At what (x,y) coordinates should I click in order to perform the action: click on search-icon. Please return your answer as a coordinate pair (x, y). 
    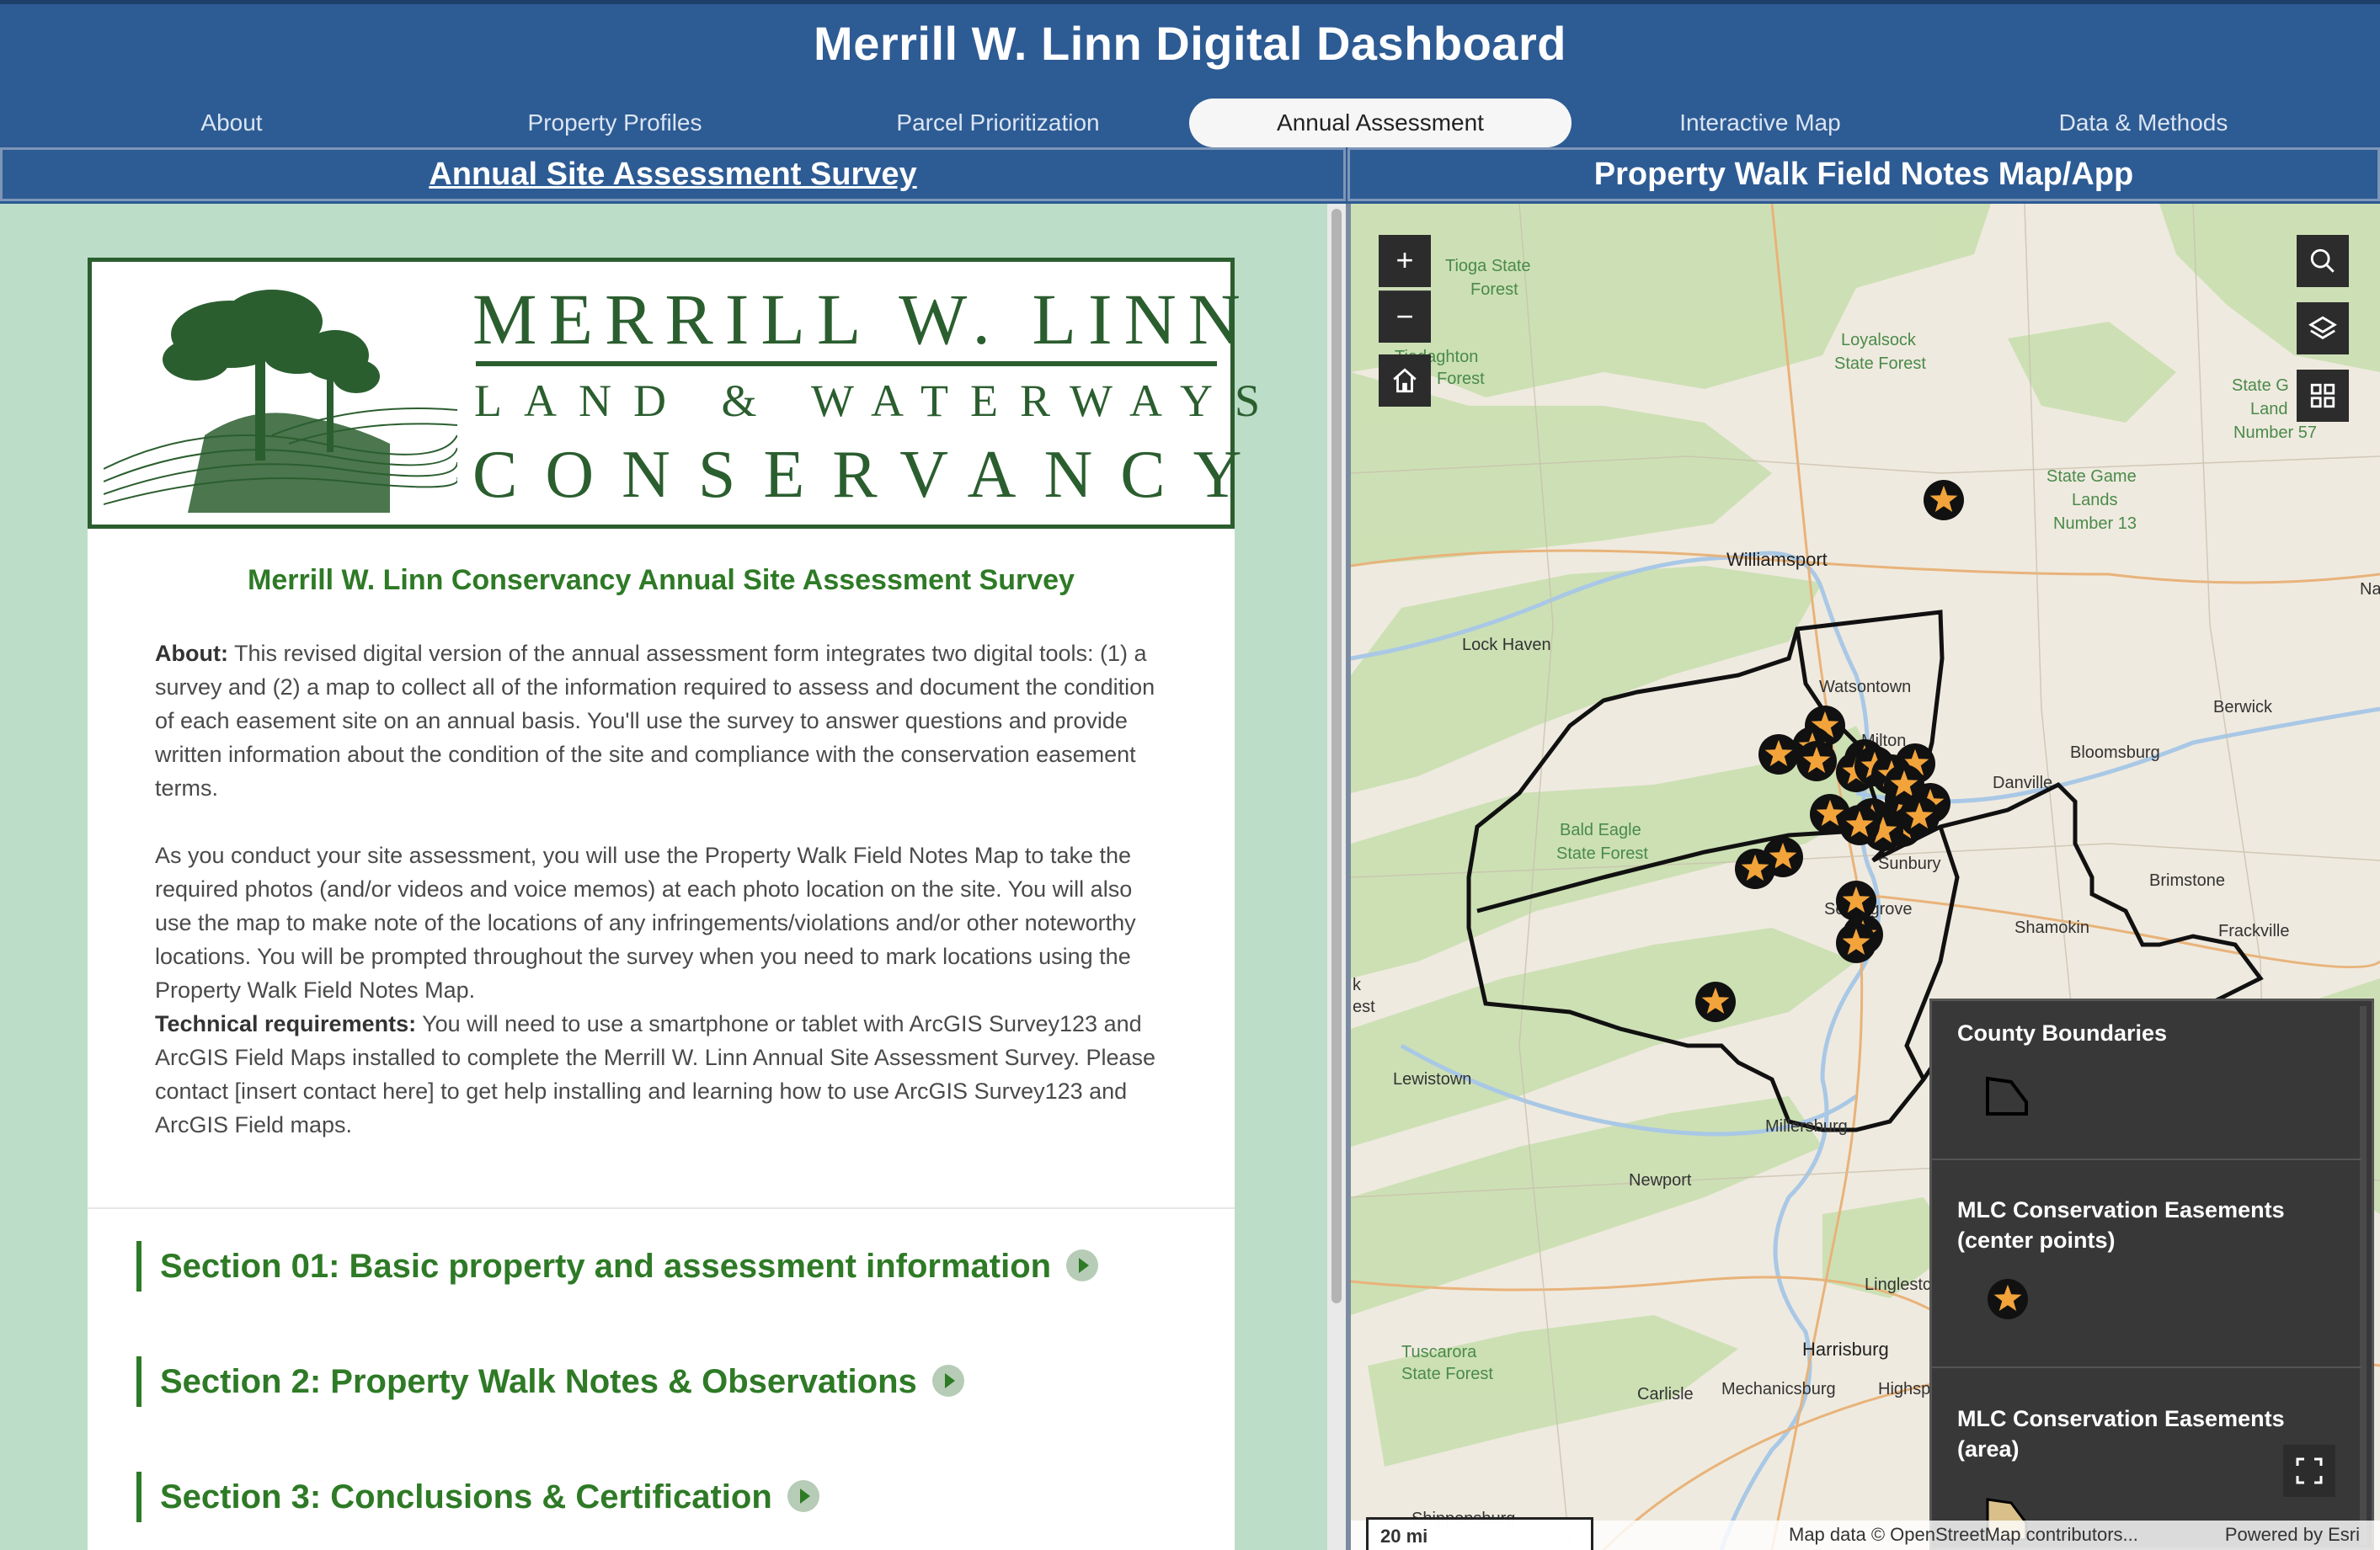
    Looking at the image, I should click on (2322, 261).